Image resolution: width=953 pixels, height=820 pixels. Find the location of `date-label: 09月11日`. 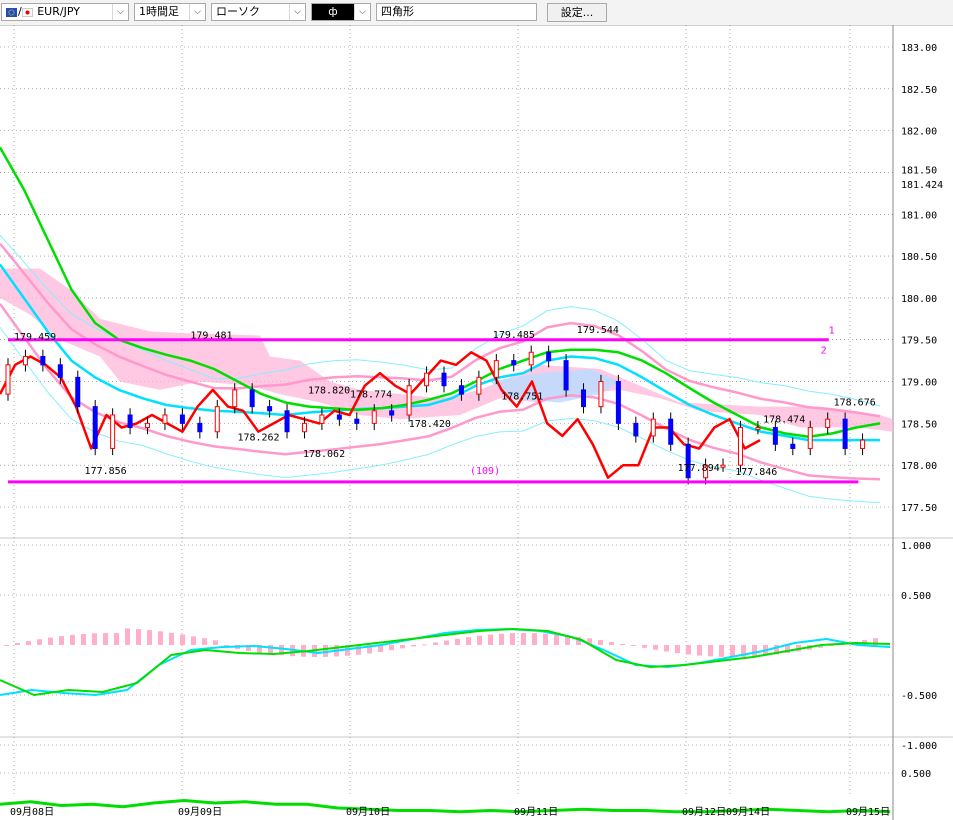

date-label: 09月11日 is located at coordinates (536, 812).